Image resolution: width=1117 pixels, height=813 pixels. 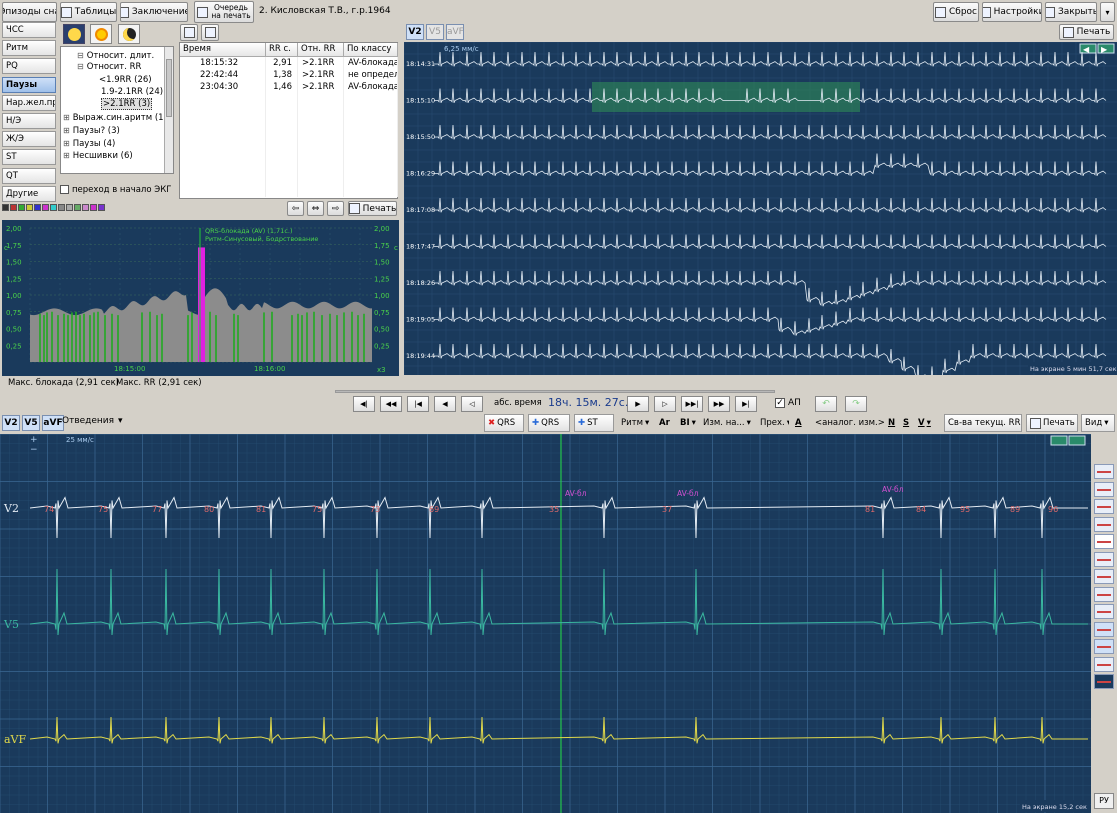 I want to click on link-icon, so click(x=1104, y=594).